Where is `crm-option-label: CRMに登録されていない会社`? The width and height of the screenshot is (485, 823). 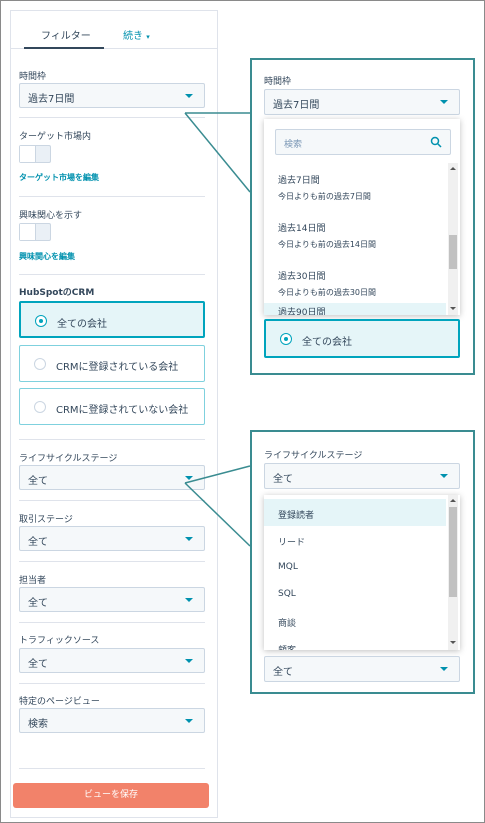 crm-option-label: CRMに登録されていない会社 is located at coordinates (122, 410).